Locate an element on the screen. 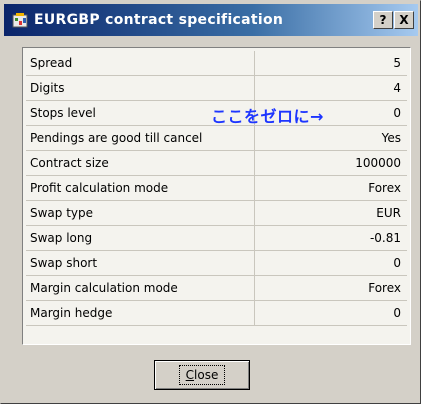 Image resolution: width=421 pixels, height=404 pixels. row-name: Profit calculation mode is located at coordinates (99, 188).